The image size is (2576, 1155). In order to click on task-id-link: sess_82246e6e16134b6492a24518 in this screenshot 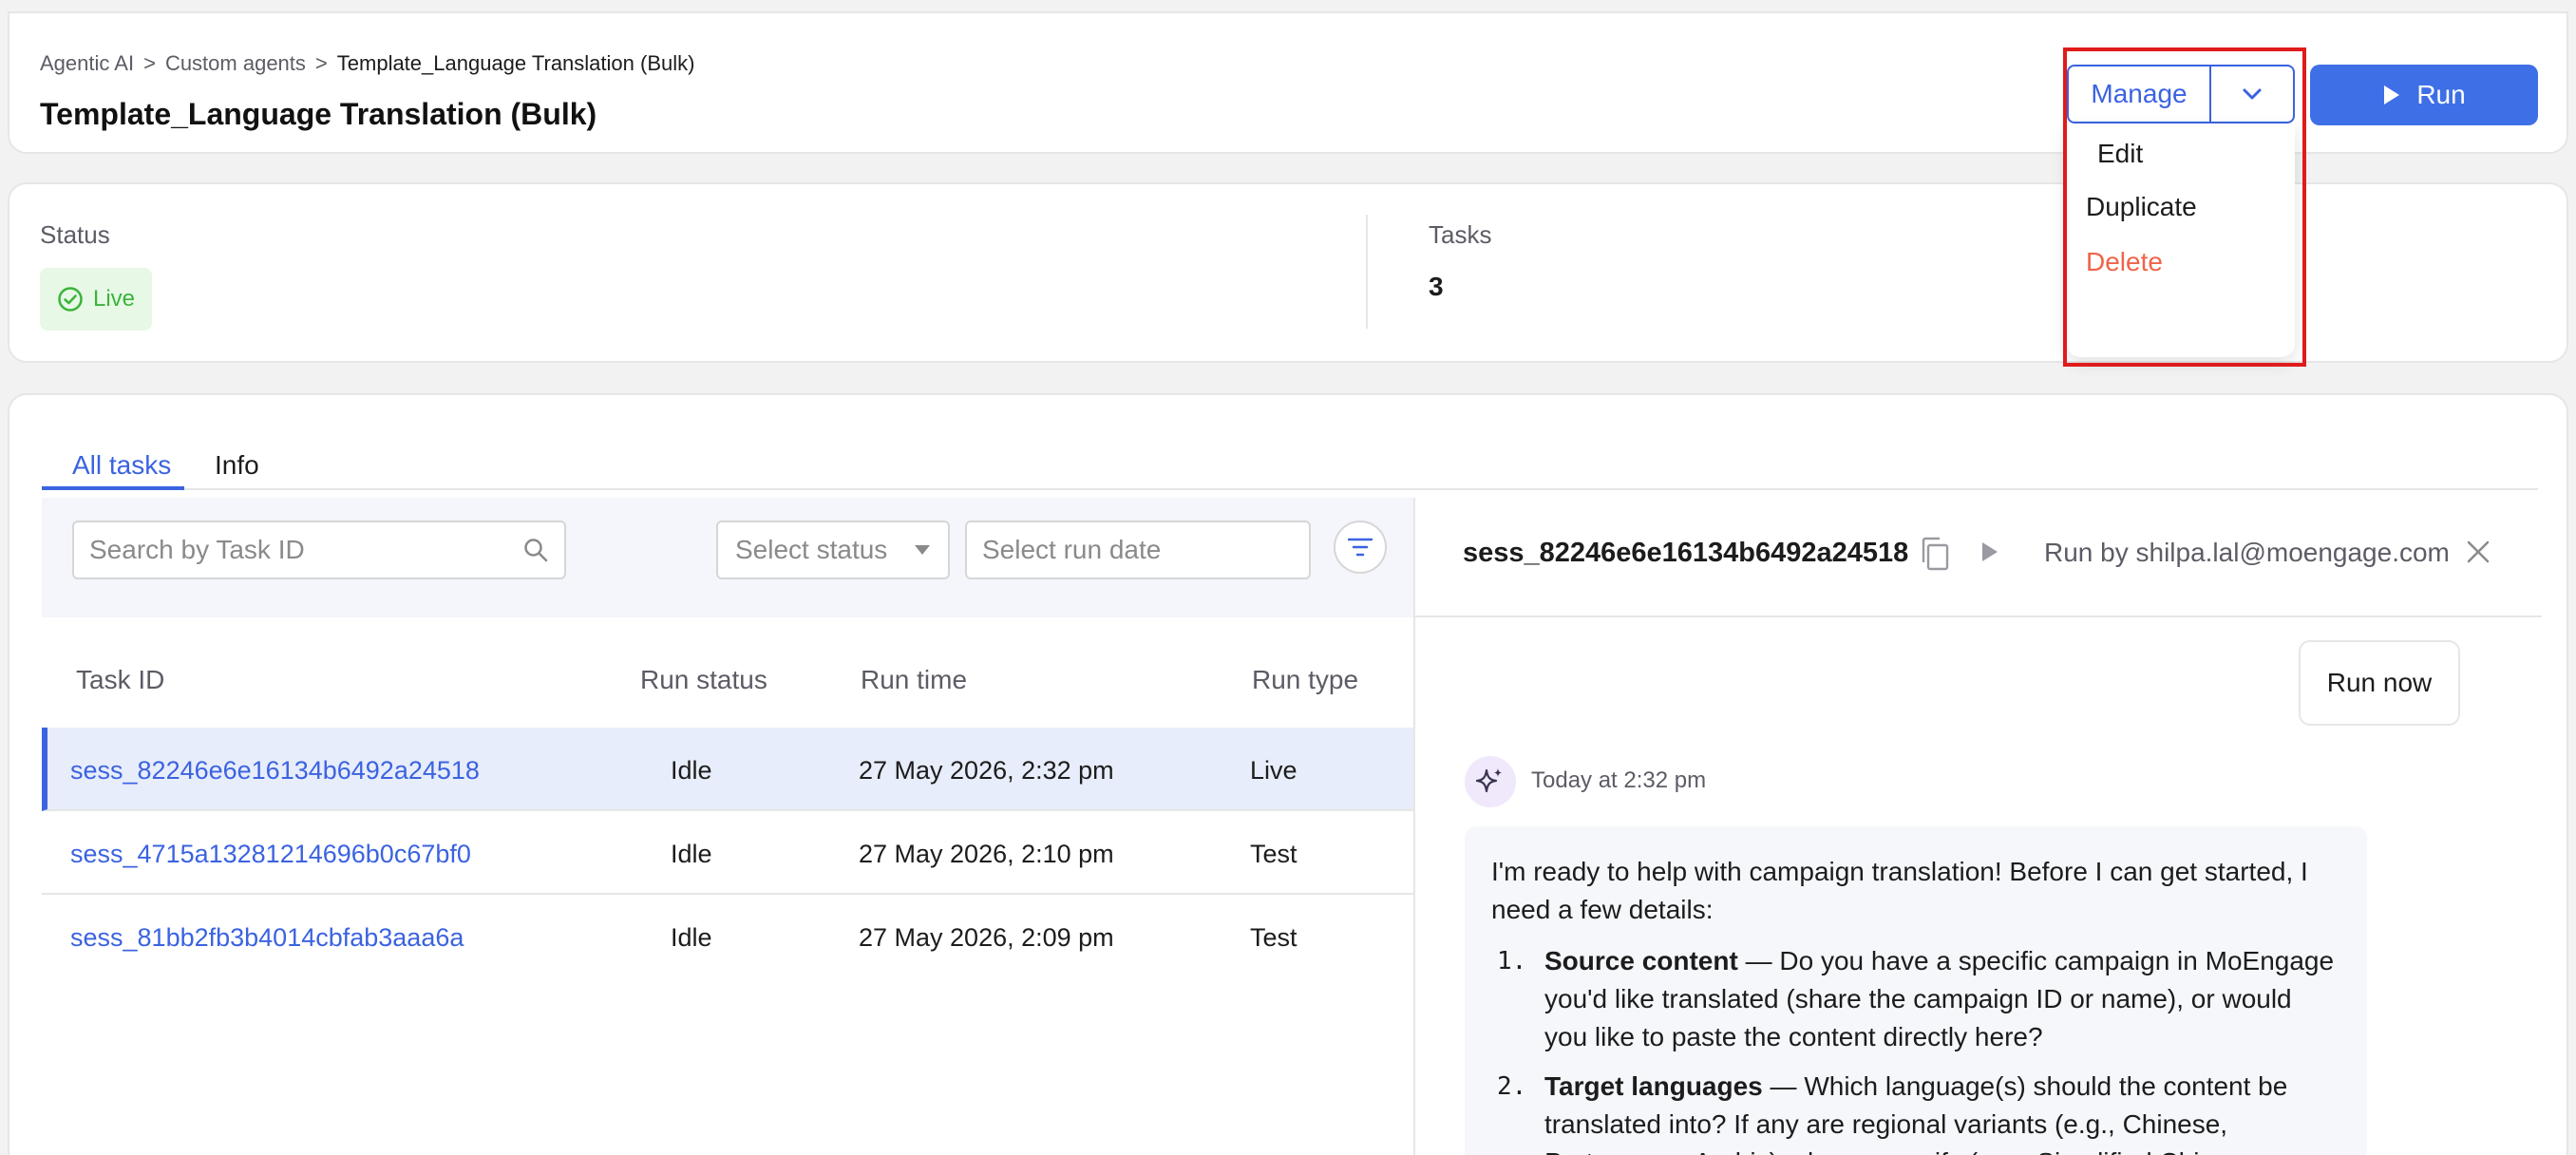, I will do `click(275, 771)`.